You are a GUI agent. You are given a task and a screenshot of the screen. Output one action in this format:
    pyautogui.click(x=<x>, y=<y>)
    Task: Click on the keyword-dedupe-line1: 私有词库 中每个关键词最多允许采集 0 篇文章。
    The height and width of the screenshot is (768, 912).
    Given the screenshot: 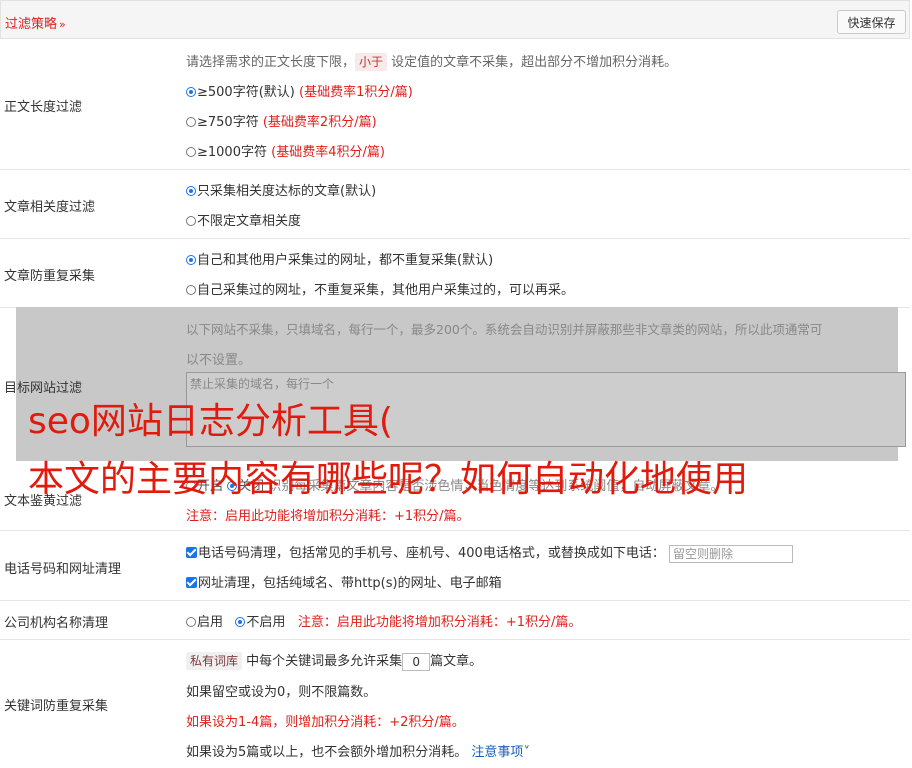 What is the action you would take?
    pyautogui.click(x=334, y=660)
    